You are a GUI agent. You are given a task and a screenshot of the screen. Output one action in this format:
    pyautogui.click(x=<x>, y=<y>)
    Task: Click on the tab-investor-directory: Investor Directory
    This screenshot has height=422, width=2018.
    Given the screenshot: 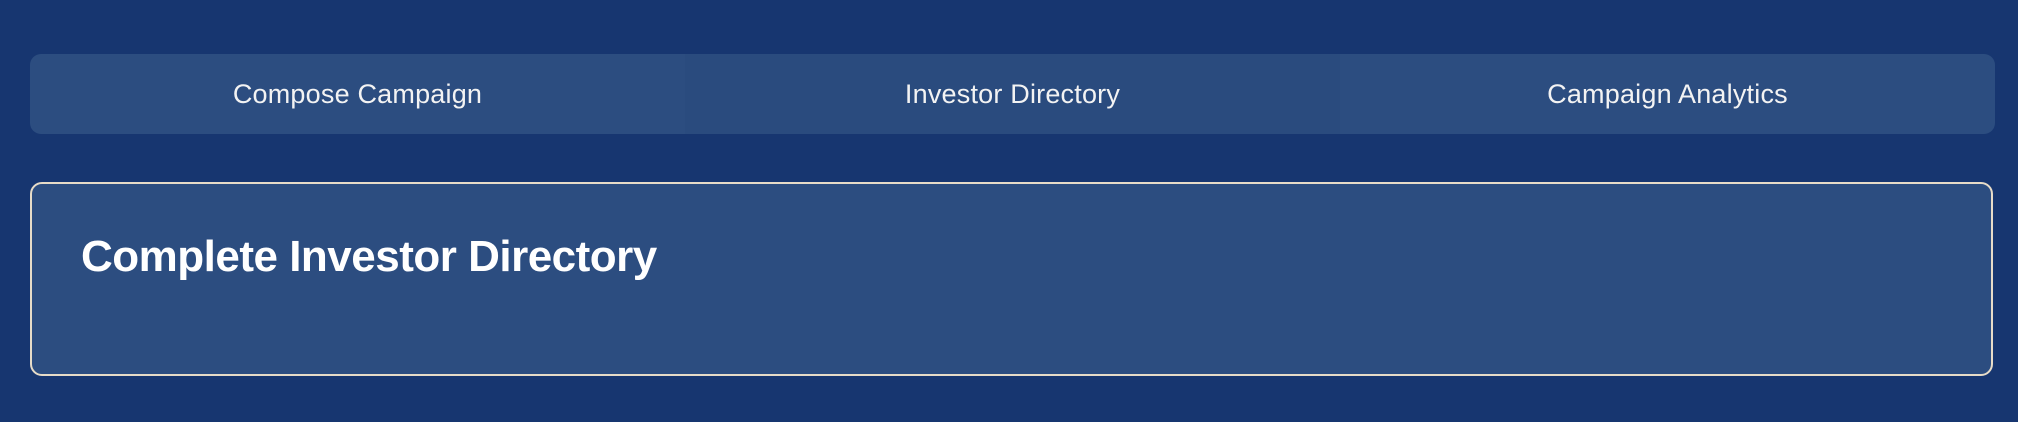 What is the action you would take?
    pyautogui.click(x=1012, y=94)
    